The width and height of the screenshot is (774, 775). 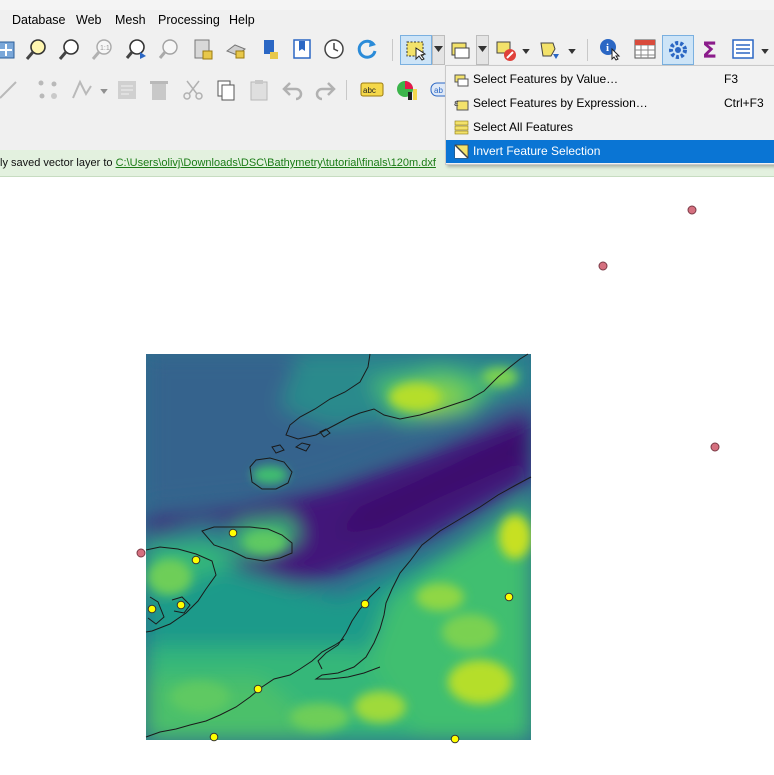 I want to click on new-bookmark-icon, so click(x=203, y=49).